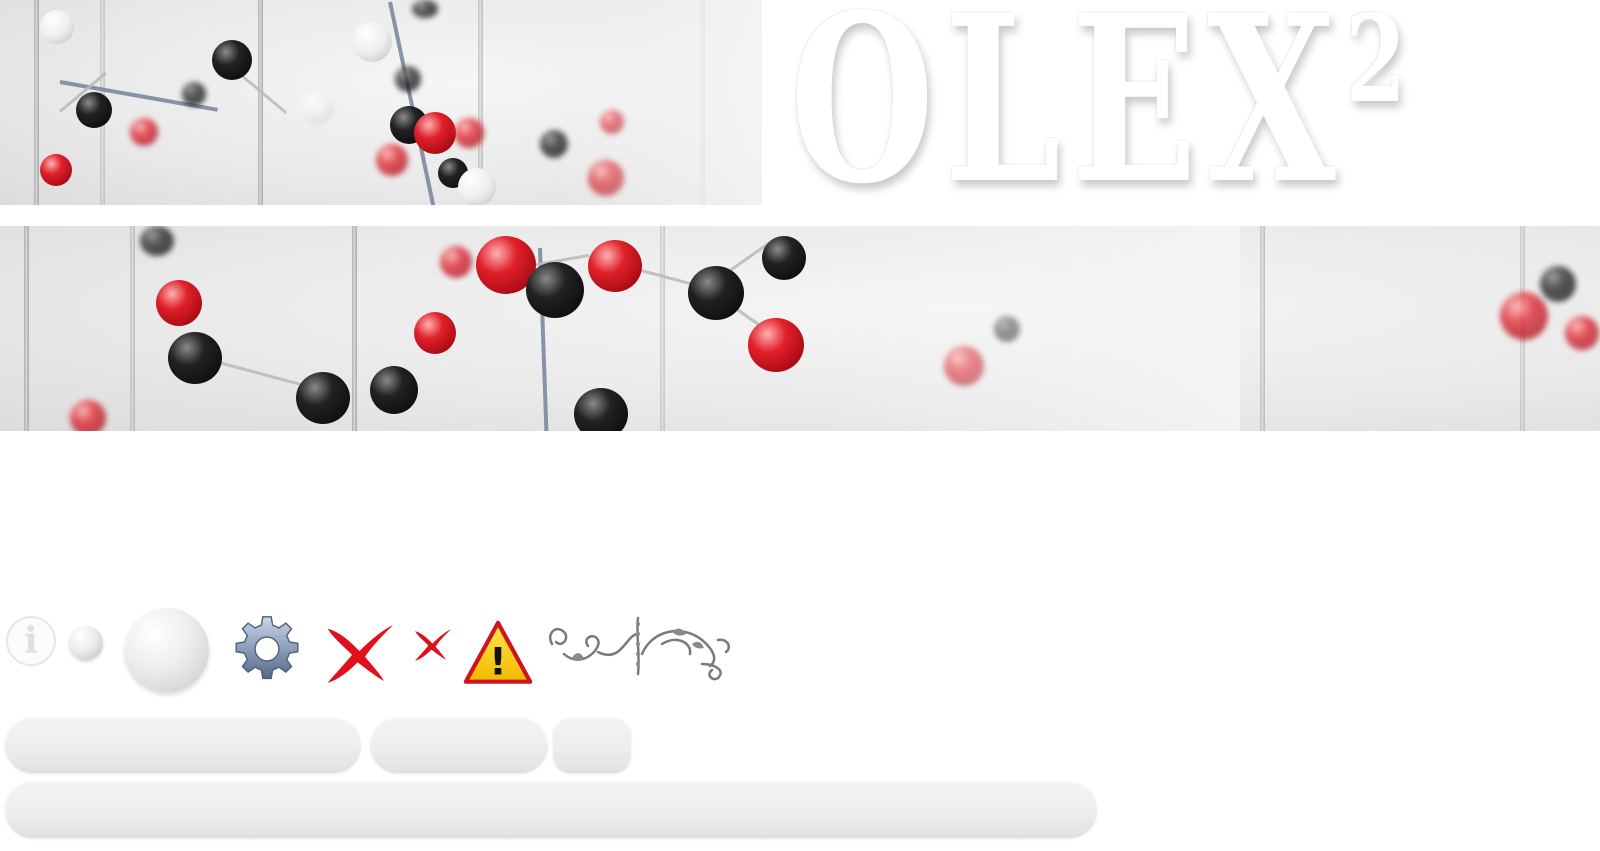 The width and height of the screenshot is (1600, 851). I want to click on warning-glyph: !, so click(497, 662).